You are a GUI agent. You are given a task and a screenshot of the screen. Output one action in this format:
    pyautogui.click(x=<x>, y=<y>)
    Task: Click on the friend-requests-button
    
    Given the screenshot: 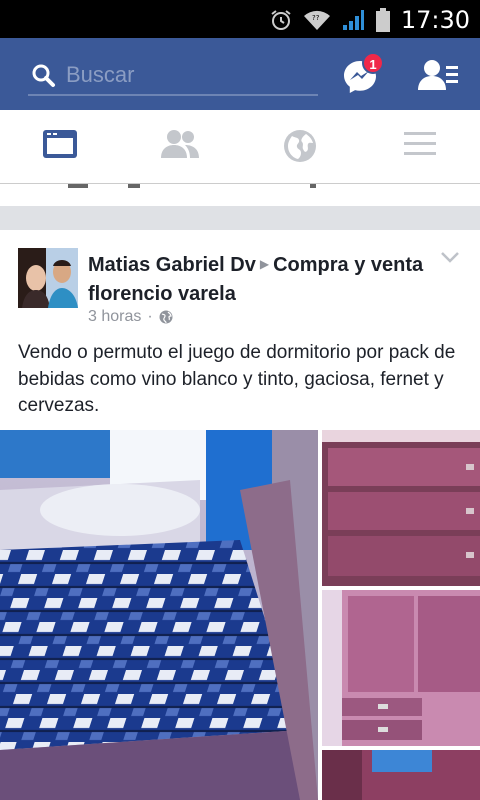 What is the action you would take?
    pyautogui.click(x=439, y=76)
    